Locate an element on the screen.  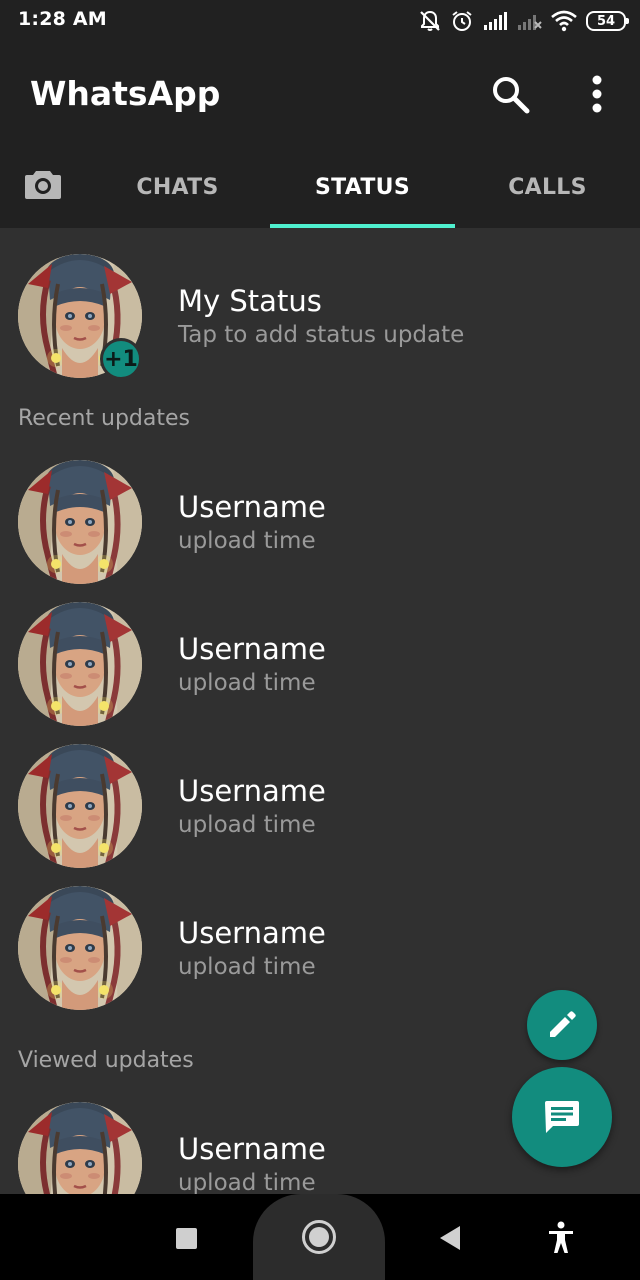
my-status-title: My Status is located at coordinates (250, 301).